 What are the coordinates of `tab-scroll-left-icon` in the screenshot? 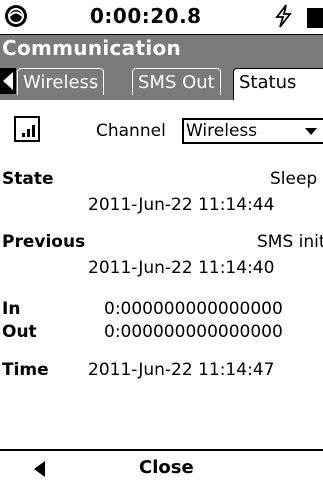 It's located at (8, 81).